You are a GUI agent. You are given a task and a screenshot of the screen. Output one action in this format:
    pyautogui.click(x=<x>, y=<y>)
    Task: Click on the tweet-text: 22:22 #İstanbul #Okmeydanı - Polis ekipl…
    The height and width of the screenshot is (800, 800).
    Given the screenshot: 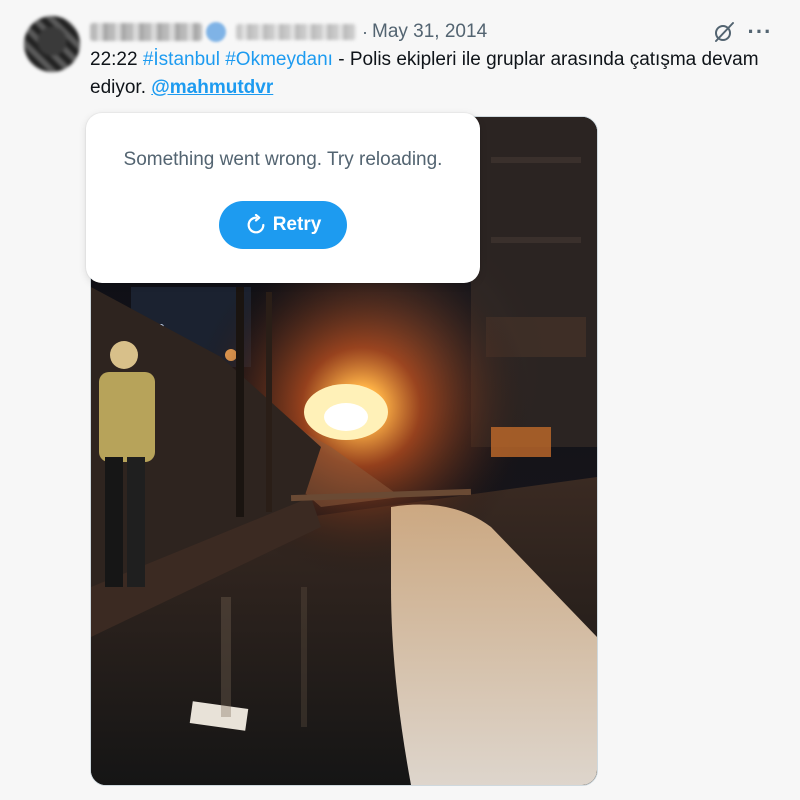 What is the action you would take?
    pyautogui.click(x=430, y=74)
    